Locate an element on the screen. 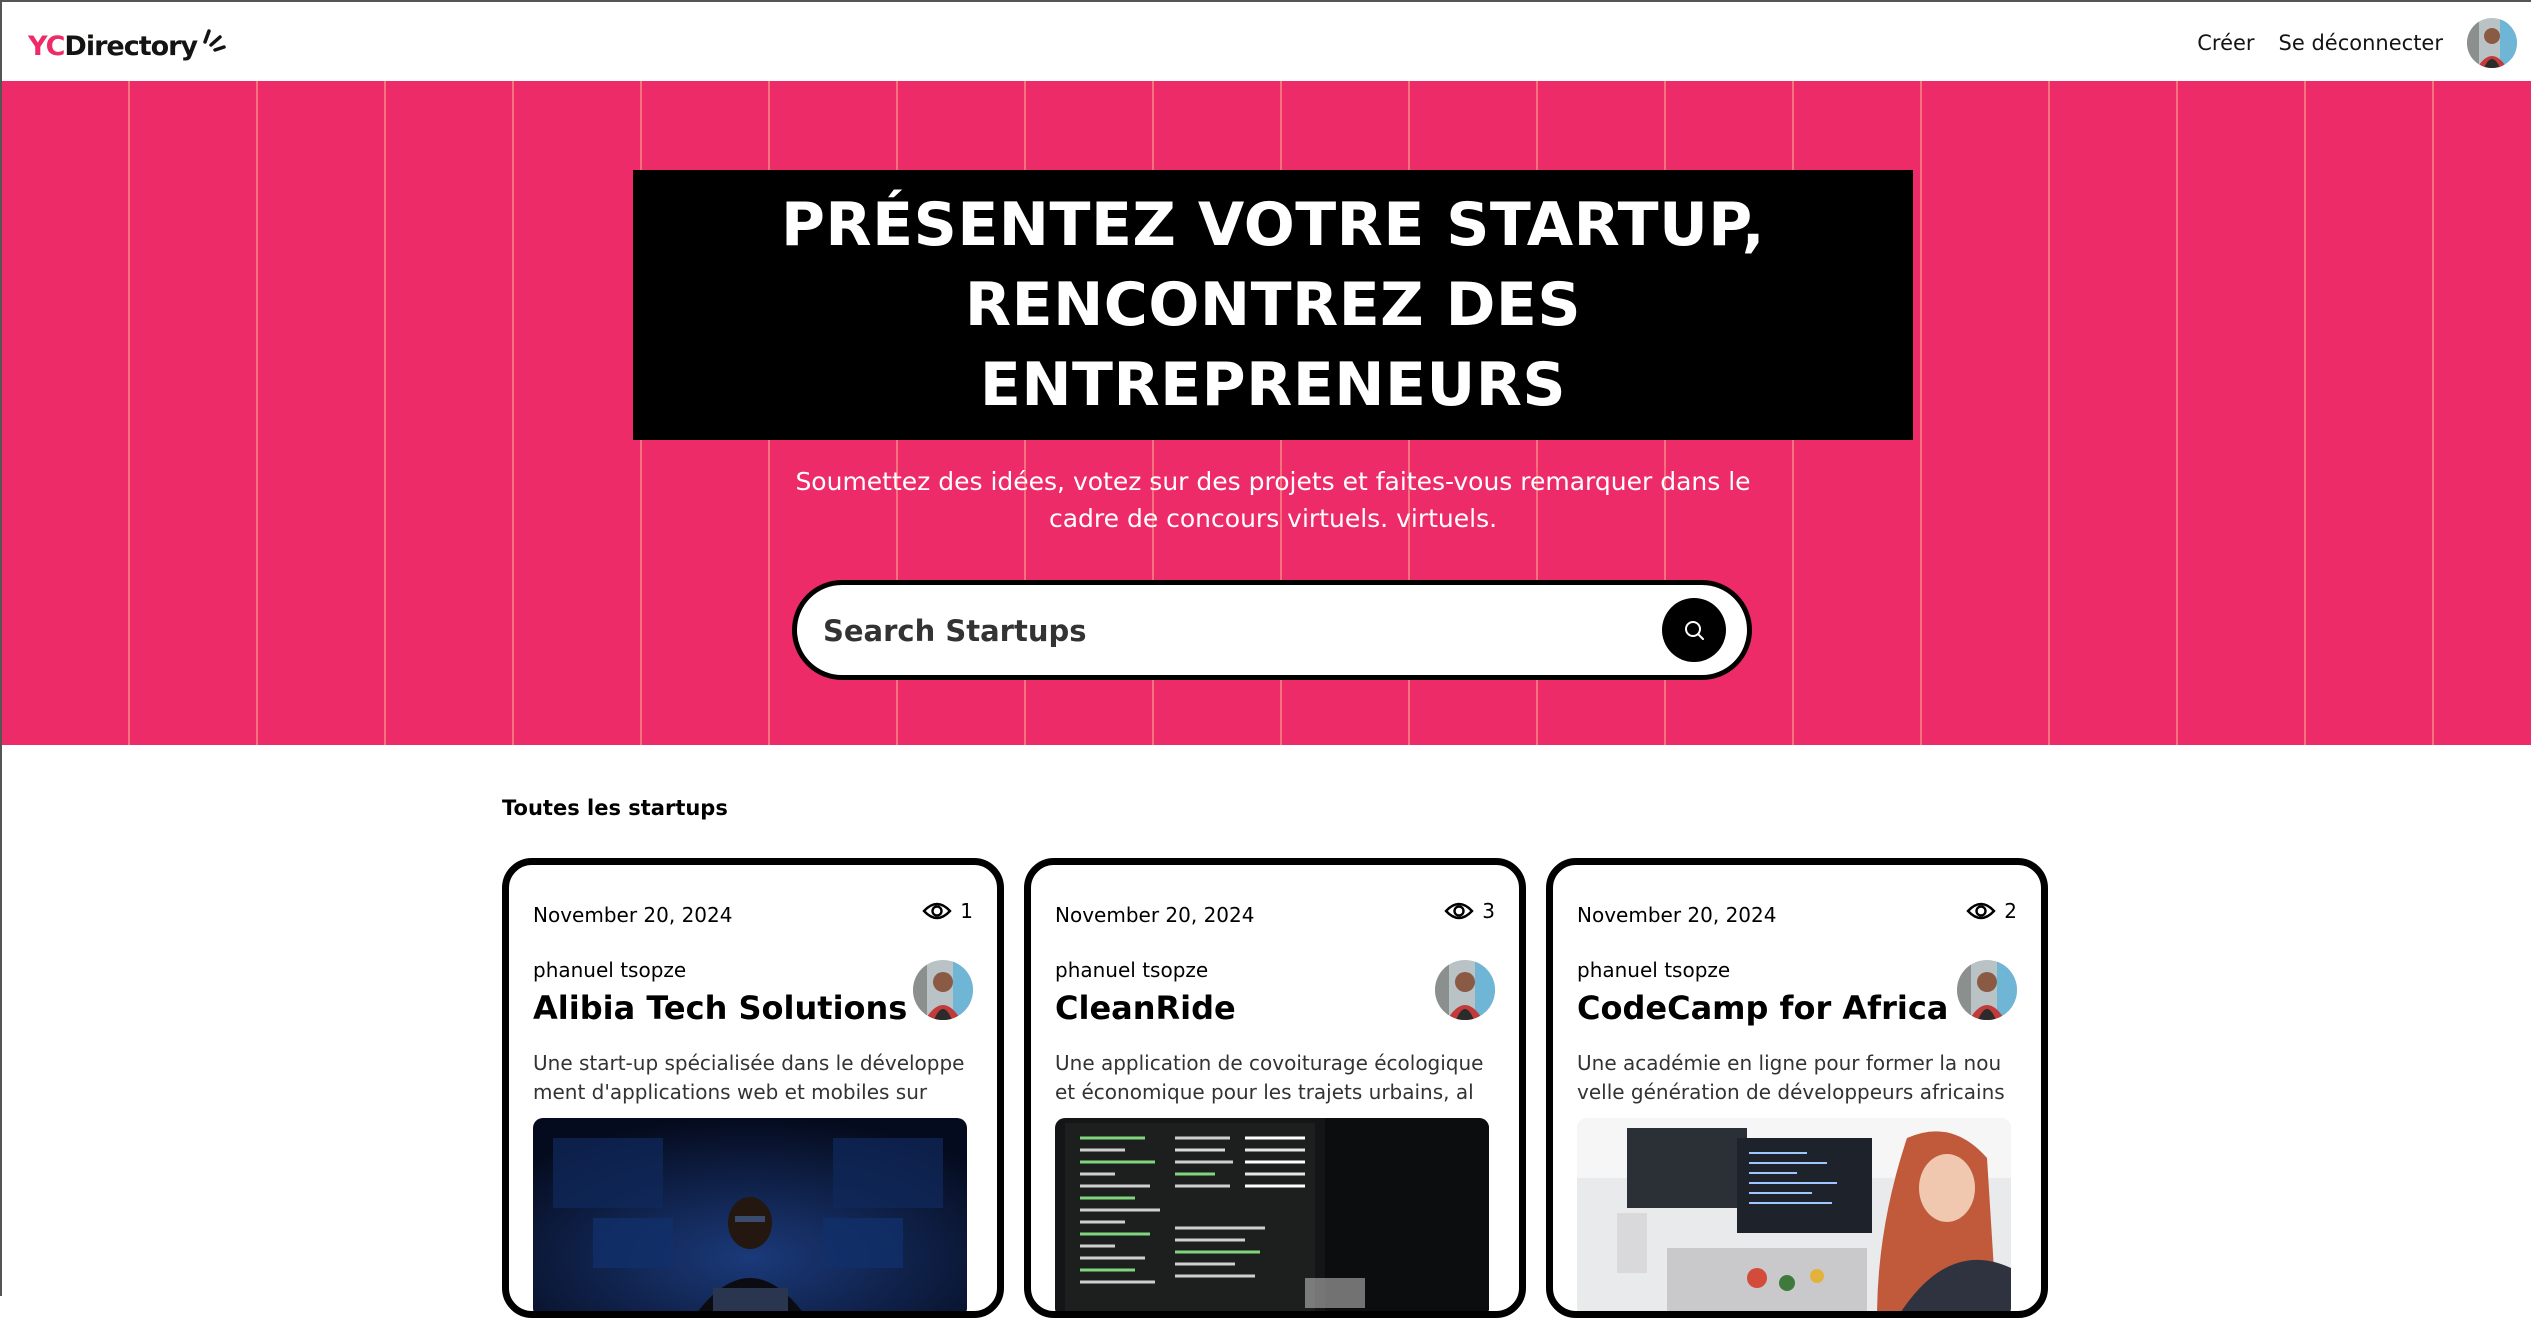  logo-spark-icon is located at coordinates (214, 40).